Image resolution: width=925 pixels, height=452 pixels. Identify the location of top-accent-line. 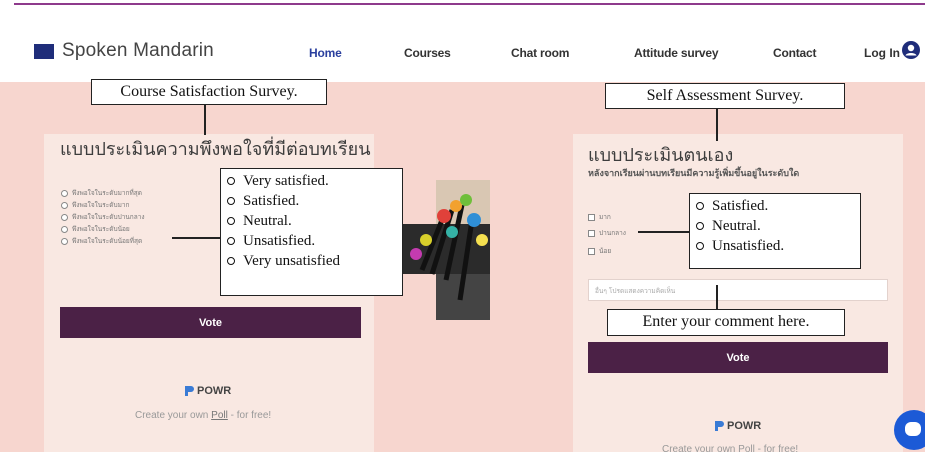
(469, 4).